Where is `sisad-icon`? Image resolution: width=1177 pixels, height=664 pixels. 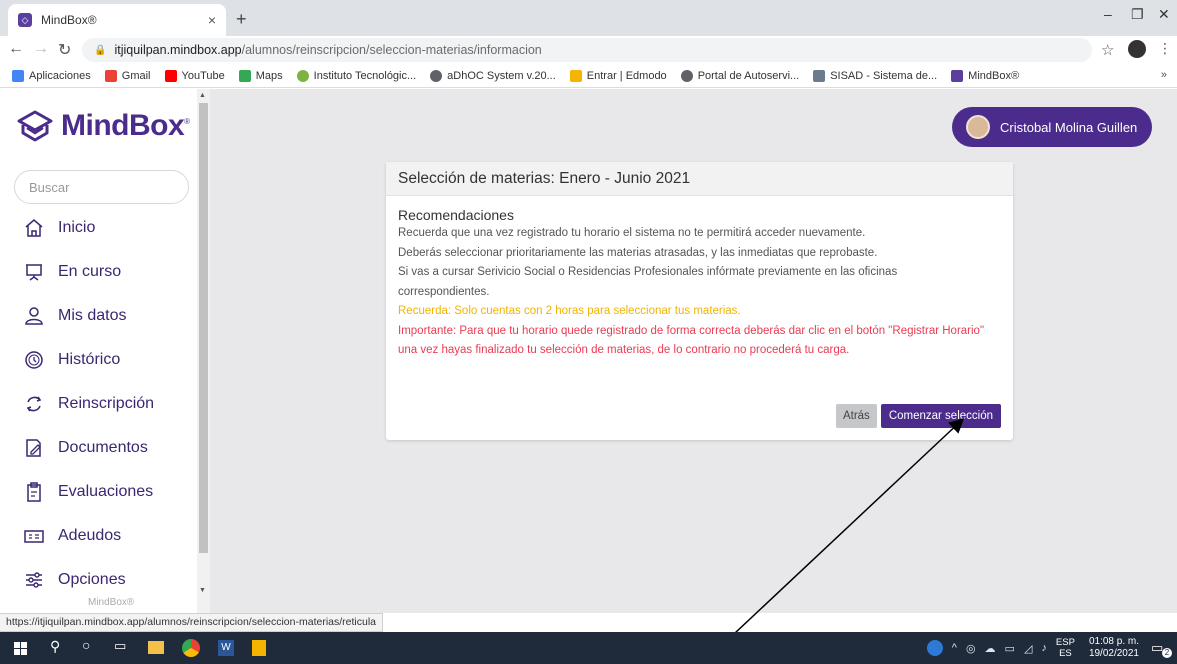
sisad-icon is located at coordinates (819, 75).